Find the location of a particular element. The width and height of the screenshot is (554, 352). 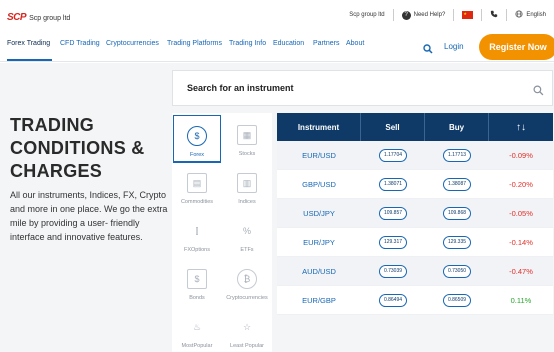

category-cryptocurrencies: ₿ Cryptocurrencies is located at coordinates (247, 283).